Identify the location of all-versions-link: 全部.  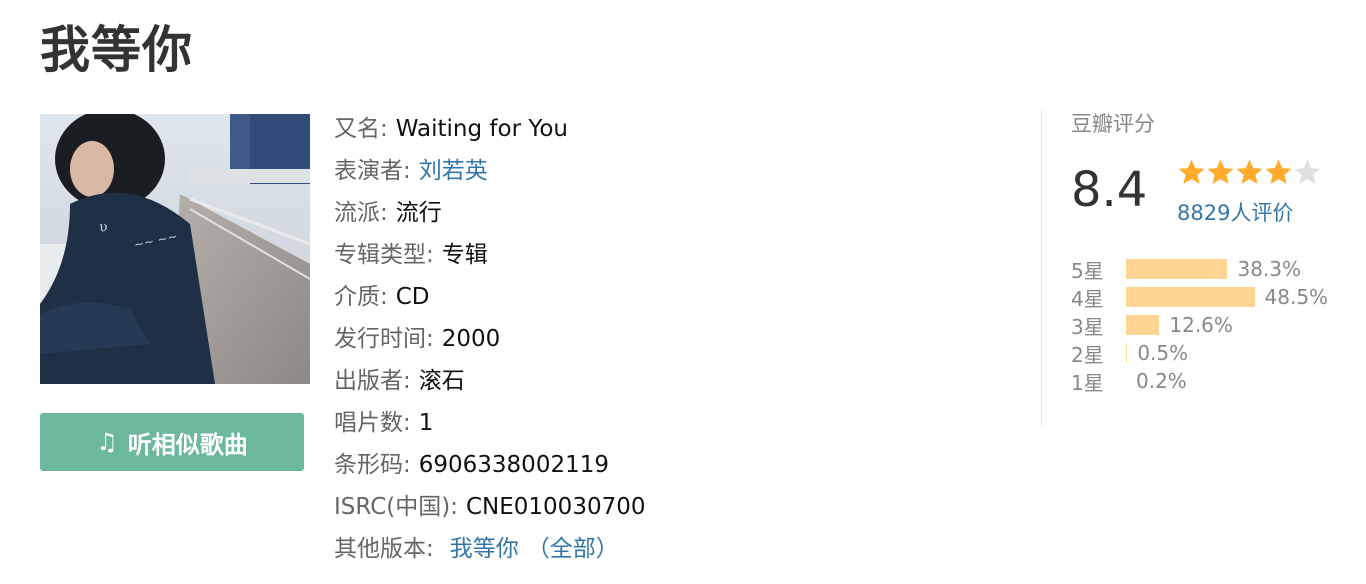
(573, 549).